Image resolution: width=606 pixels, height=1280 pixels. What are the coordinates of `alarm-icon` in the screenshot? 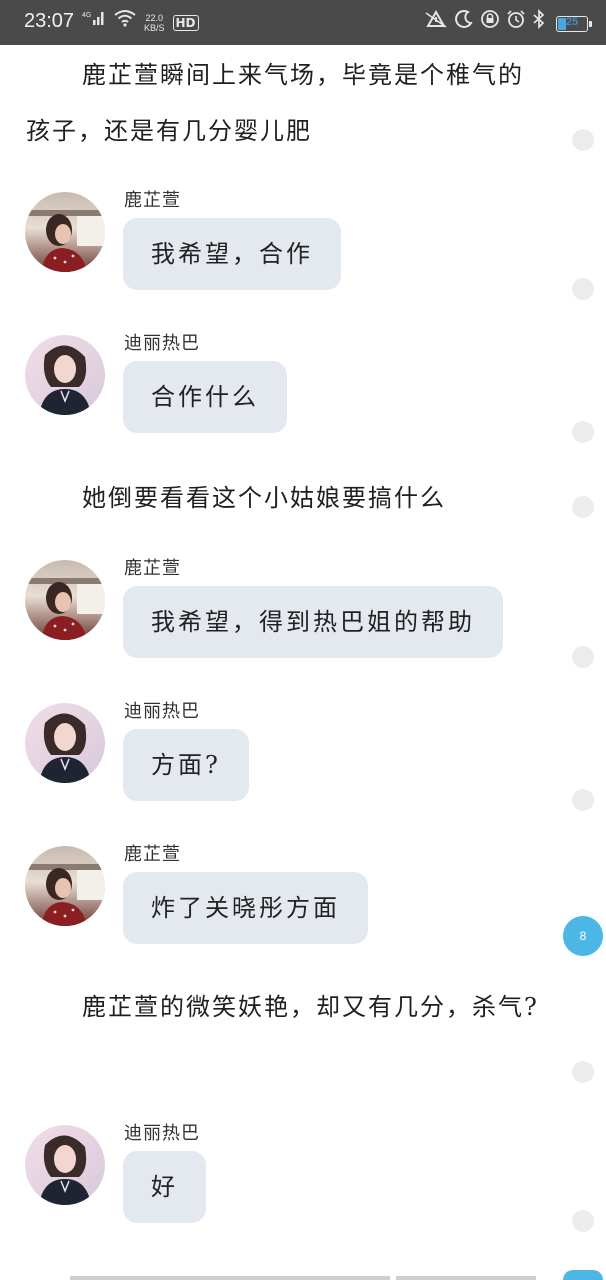 It's located at (516, 23).